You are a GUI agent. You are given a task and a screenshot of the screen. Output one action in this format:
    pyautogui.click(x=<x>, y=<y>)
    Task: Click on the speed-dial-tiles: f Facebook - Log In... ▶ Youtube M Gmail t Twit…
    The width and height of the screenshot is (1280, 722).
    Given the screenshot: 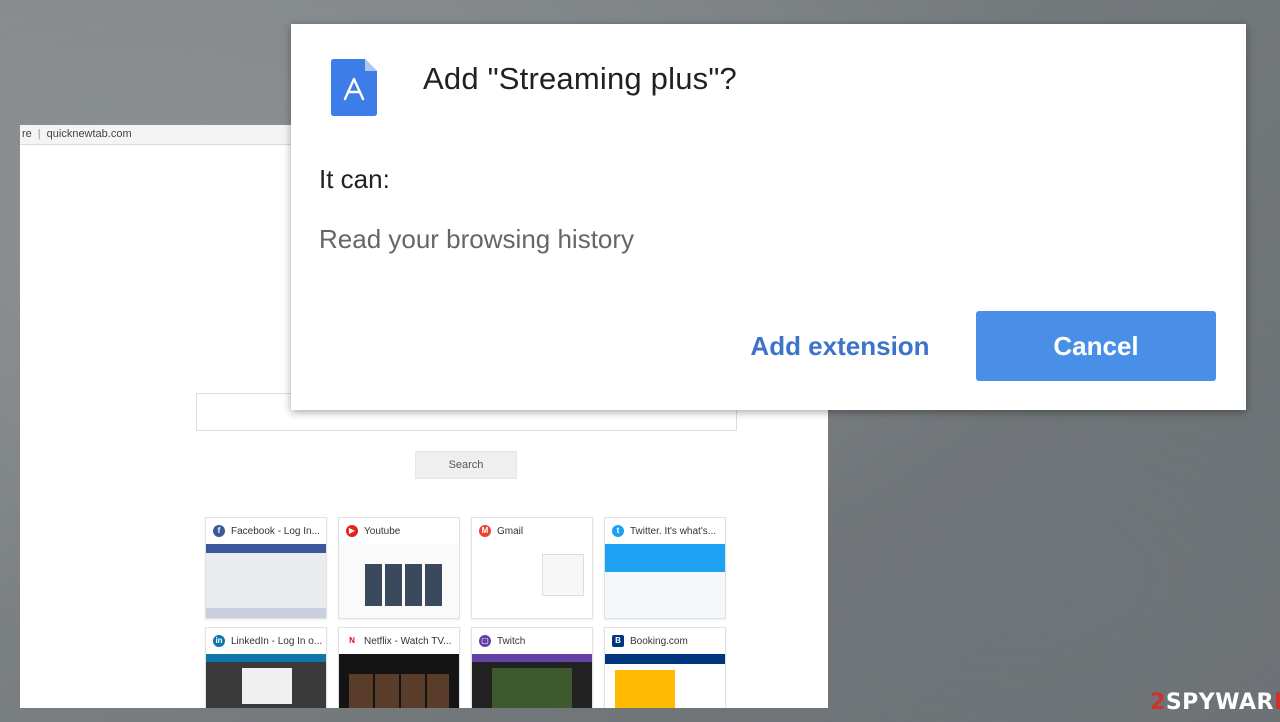 What is the action you would take?
    pyautogui.click(x=470, y=612)
    